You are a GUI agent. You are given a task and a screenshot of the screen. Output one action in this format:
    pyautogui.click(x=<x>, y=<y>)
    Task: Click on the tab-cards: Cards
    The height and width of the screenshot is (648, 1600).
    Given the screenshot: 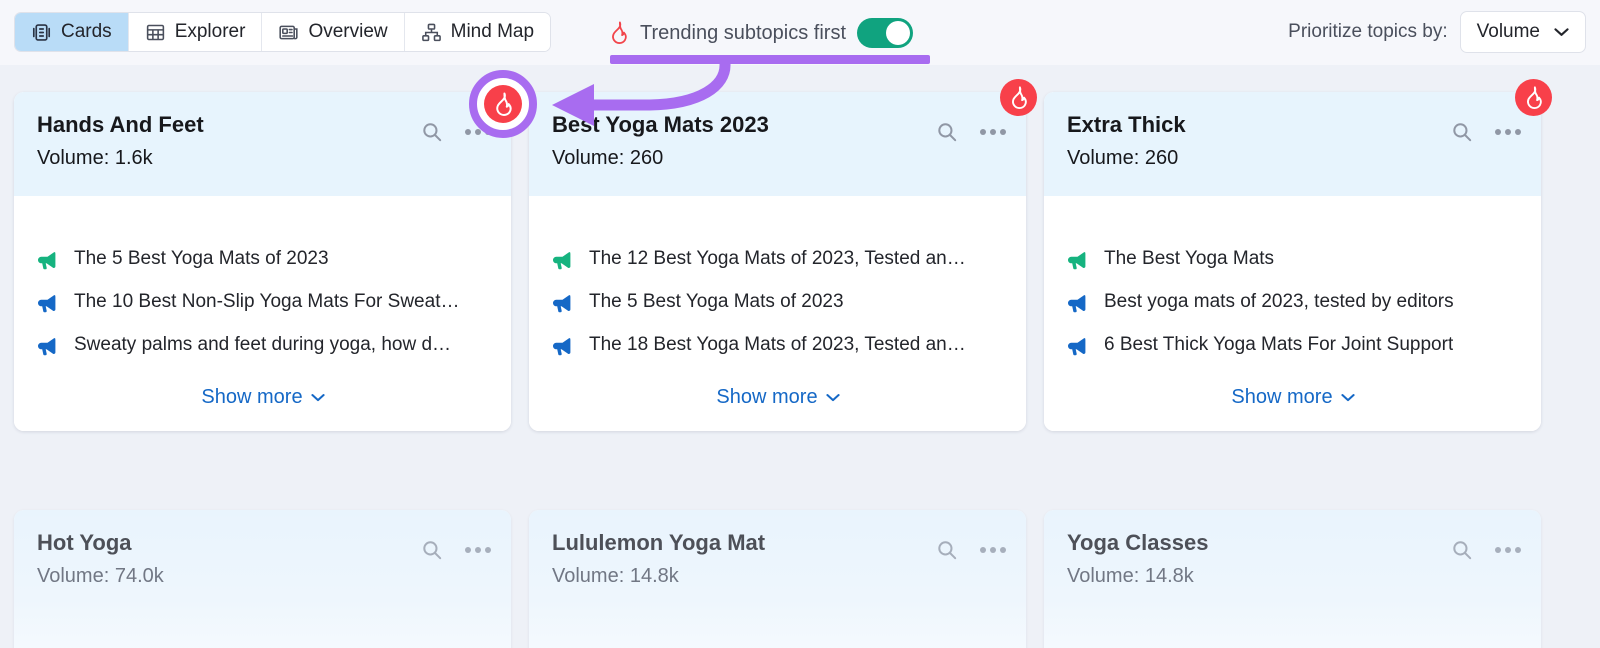 What is the action you would take?
    pyautogui.click(x=72, y=32)
    